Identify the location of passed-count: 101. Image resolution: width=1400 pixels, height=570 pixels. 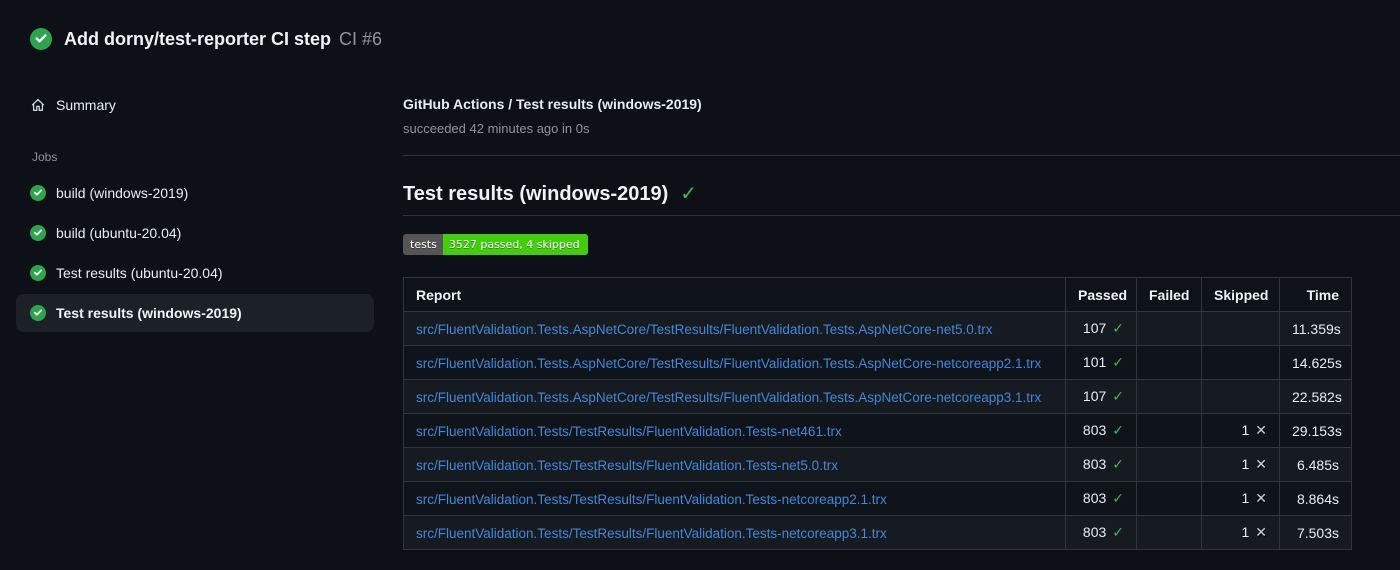
(1094, 362).